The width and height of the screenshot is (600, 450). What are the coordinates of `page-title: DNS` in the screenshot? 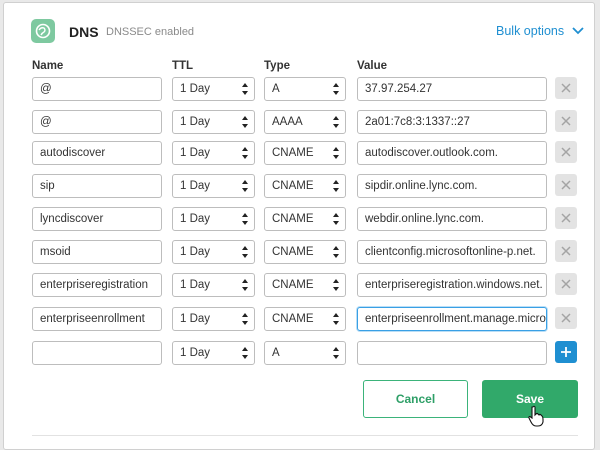 It's located at (84, 32).